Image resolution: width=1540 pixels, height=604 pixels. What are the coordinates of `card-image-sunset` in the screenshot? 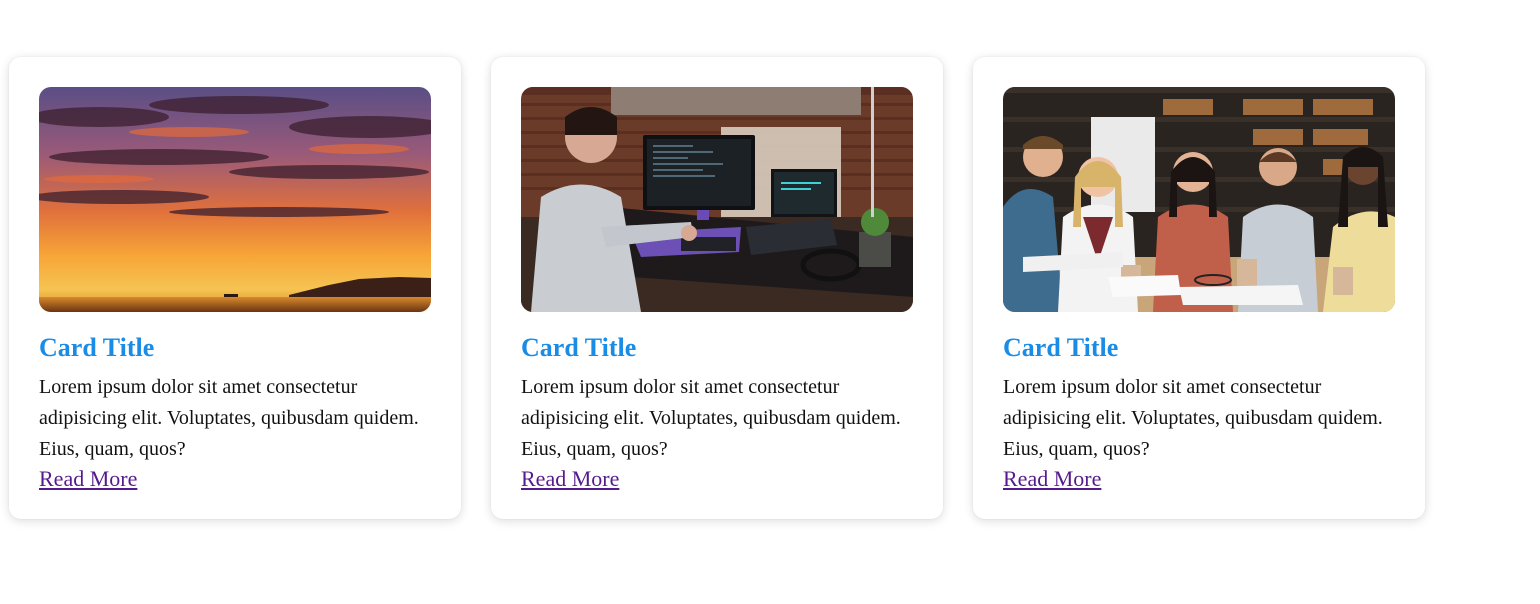 It's located at (235, 199).